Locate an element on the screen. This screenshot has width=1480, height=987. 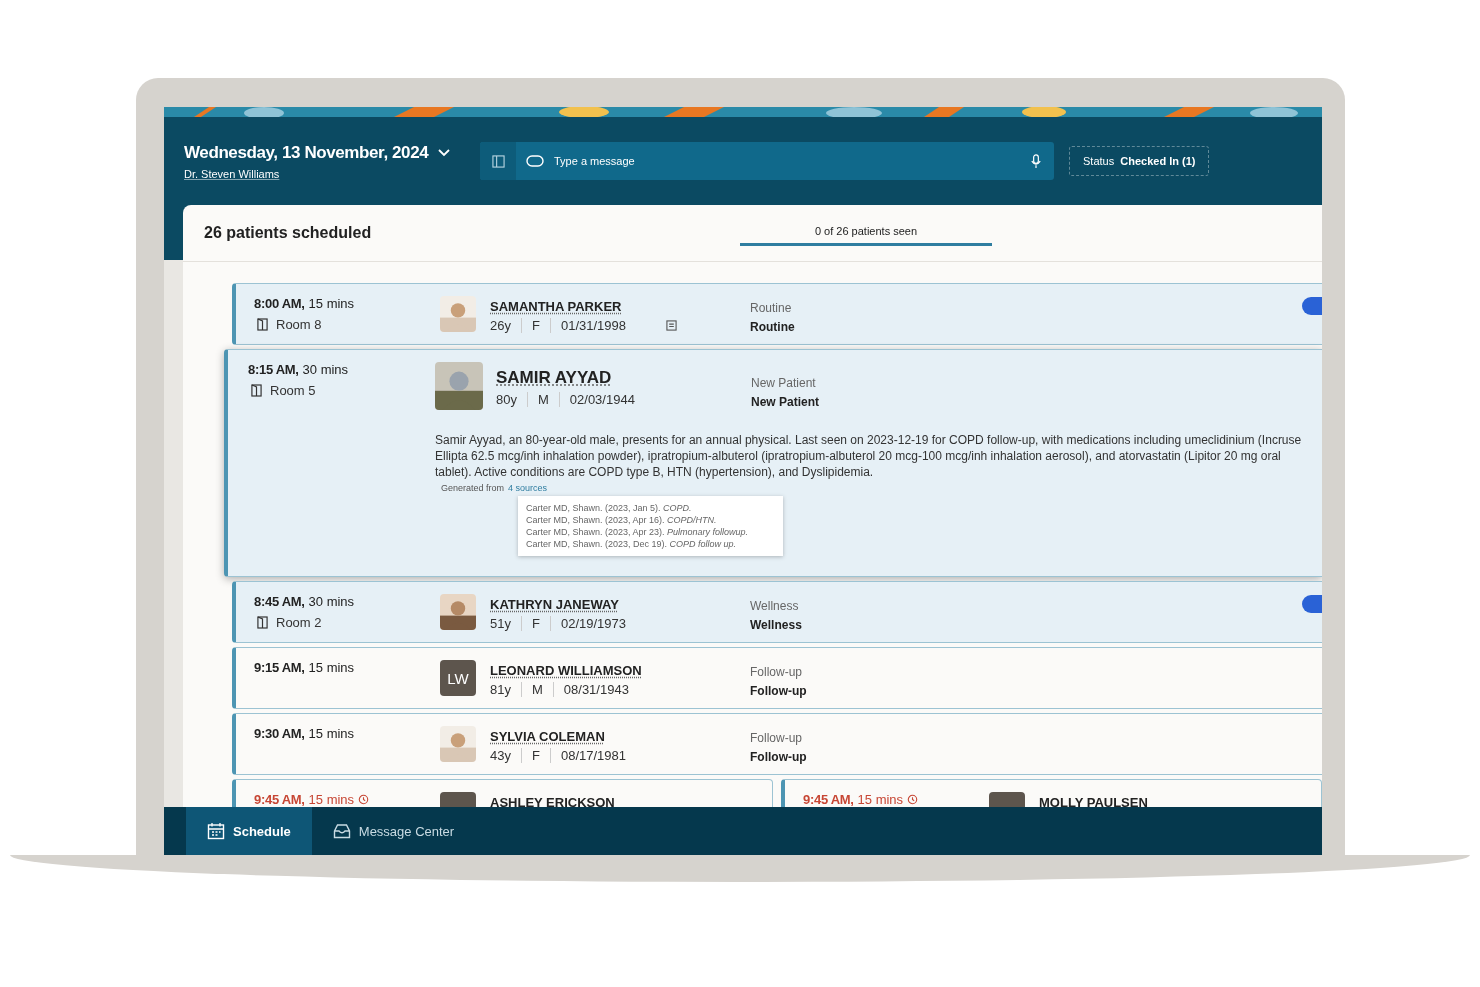
panel-icon is located at coordinates (498, 161).